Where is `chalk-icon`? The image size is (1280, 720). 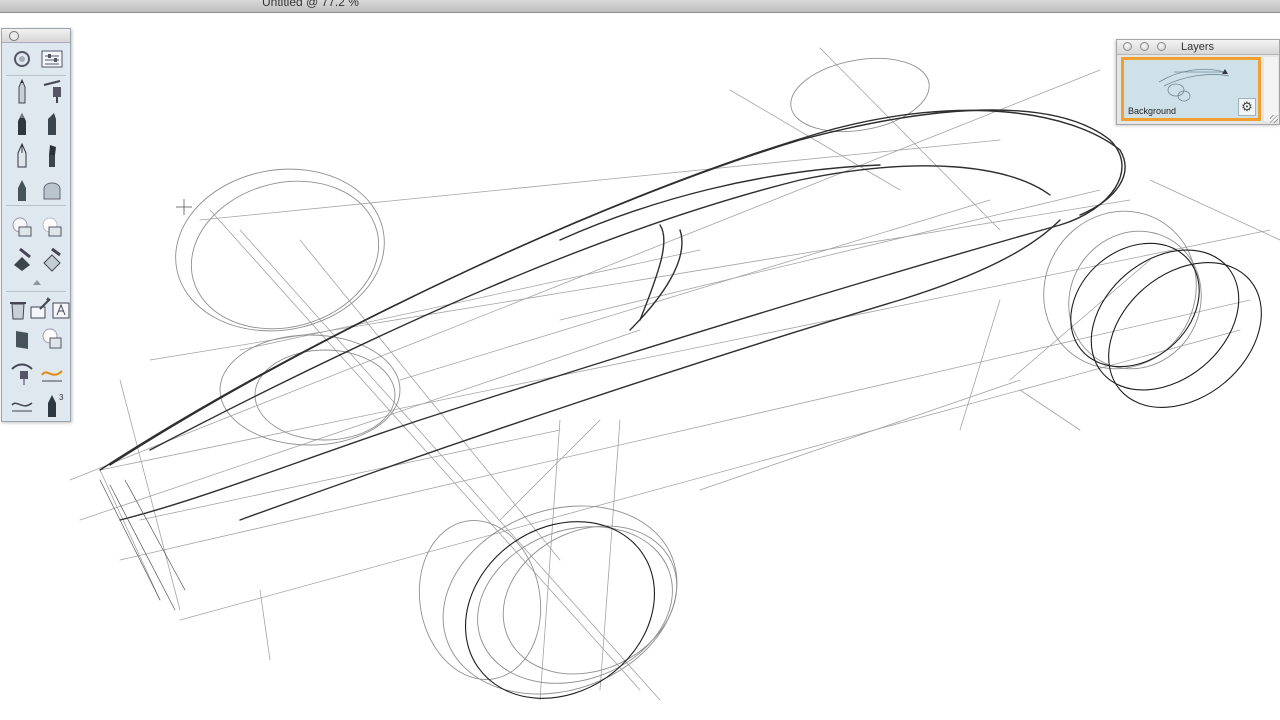
chalk-icon is located at coordinates (22, 189).